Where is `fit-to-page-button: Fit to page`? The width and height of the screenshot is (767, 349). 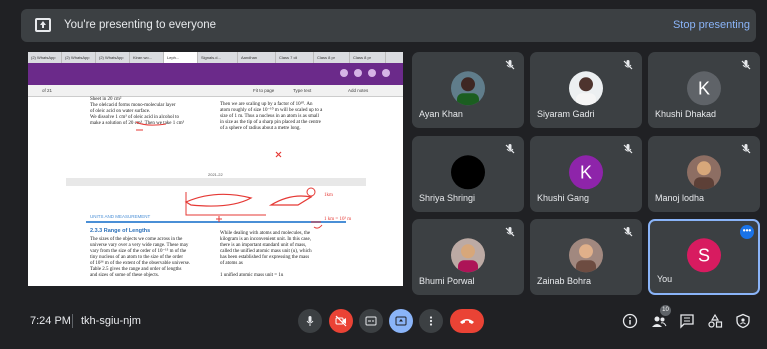
fit-to-page-button: Fit to page is located at coordinates (263, 90).